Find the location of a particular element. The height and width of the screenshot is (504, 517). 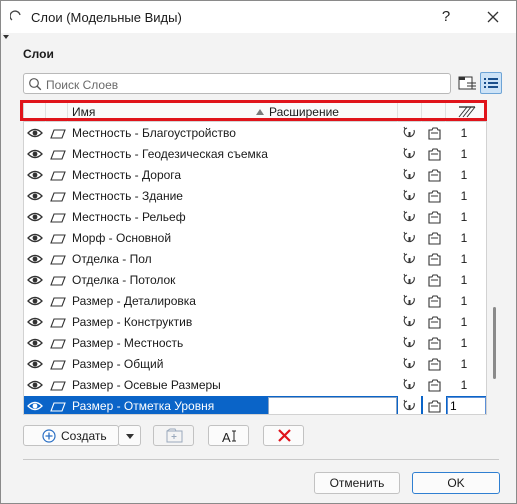

table-row: Отделка - Пол 1 is located at coordinates (255, 259).